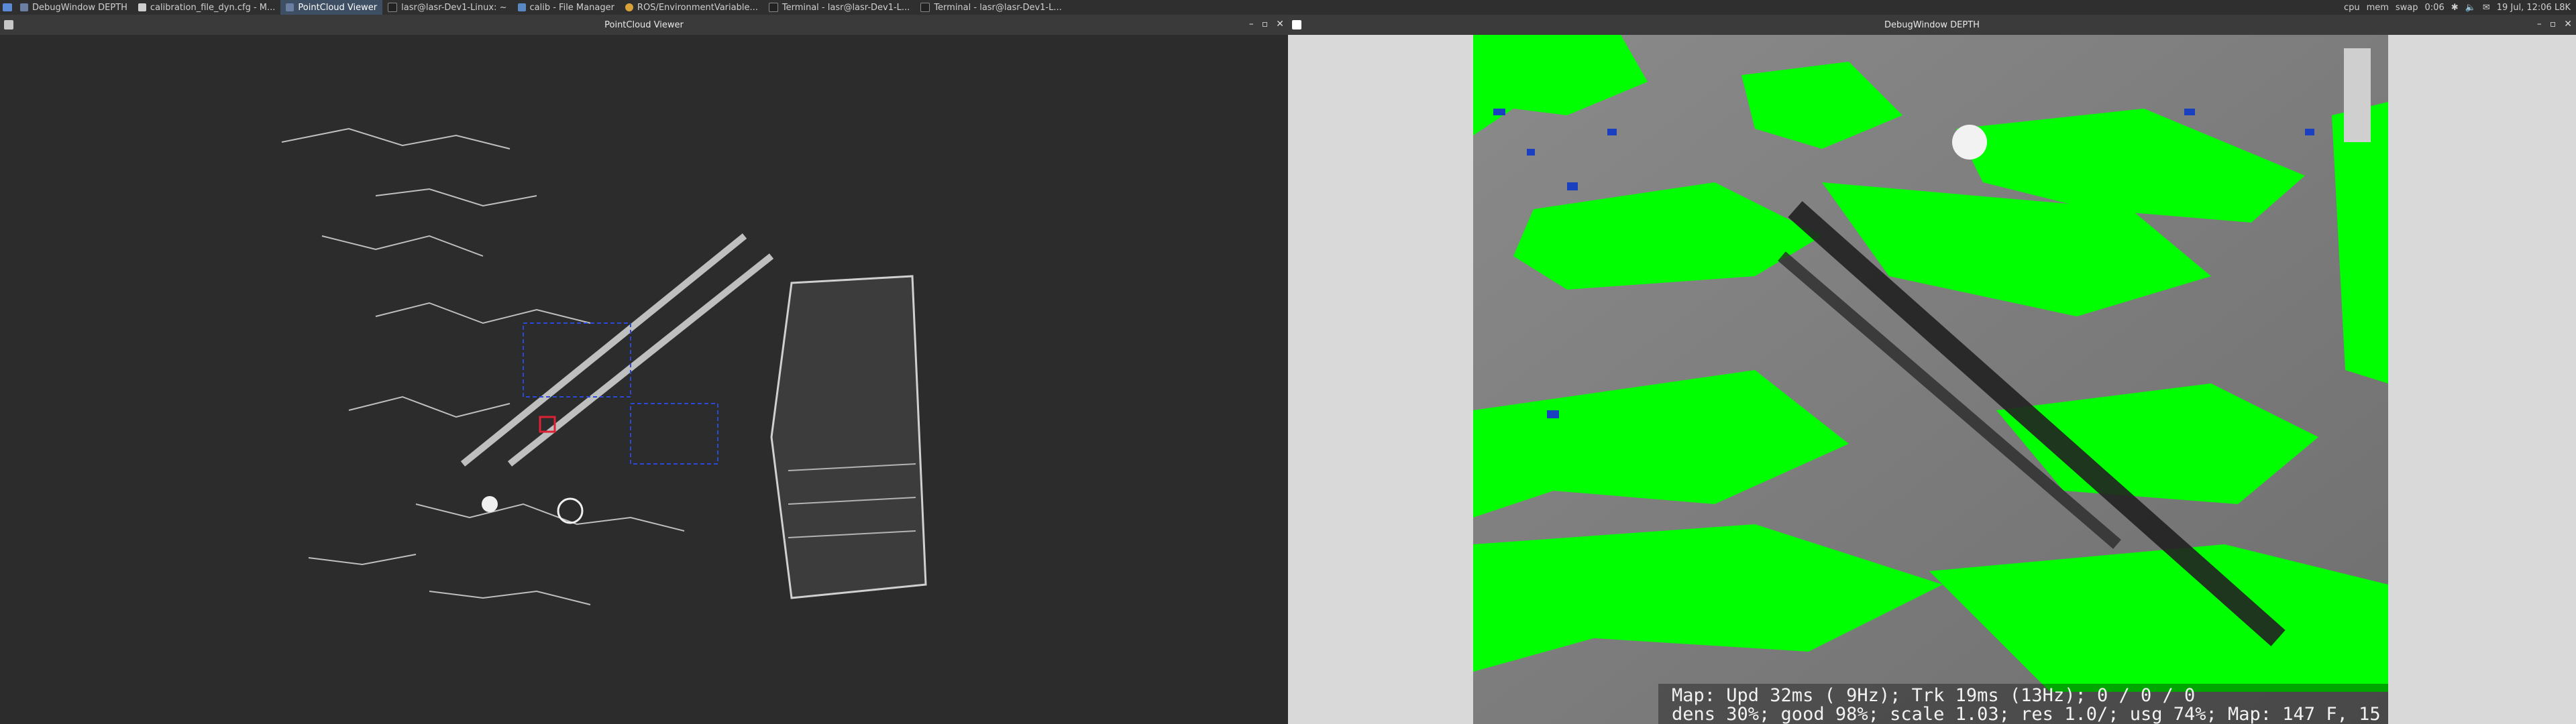 The height and width of the screenshot is (724, 2576). I want to click on uptime-label: 0:06, so click(2434, 7).